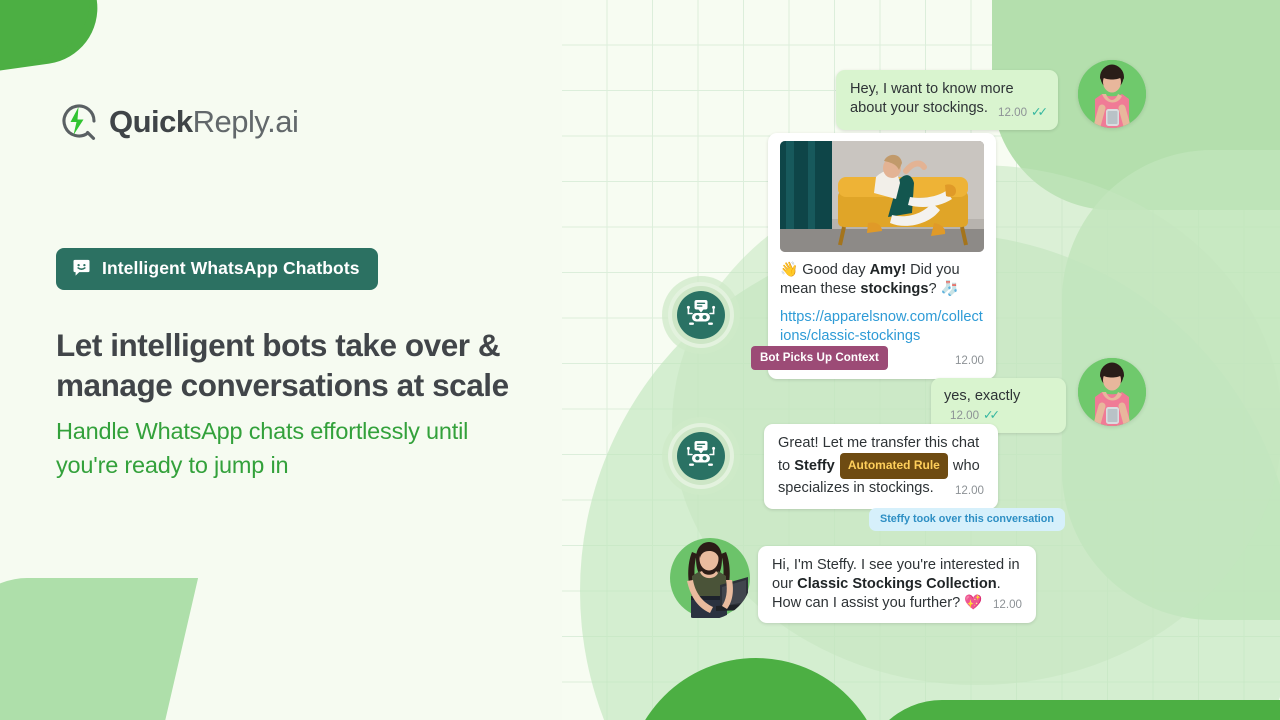 This screenshot has height=720, width=1280. What do you see at coordinates (706, 574) in the screenshot?
I see `agent-steffy-avatar` at bounding box center [706, 574].